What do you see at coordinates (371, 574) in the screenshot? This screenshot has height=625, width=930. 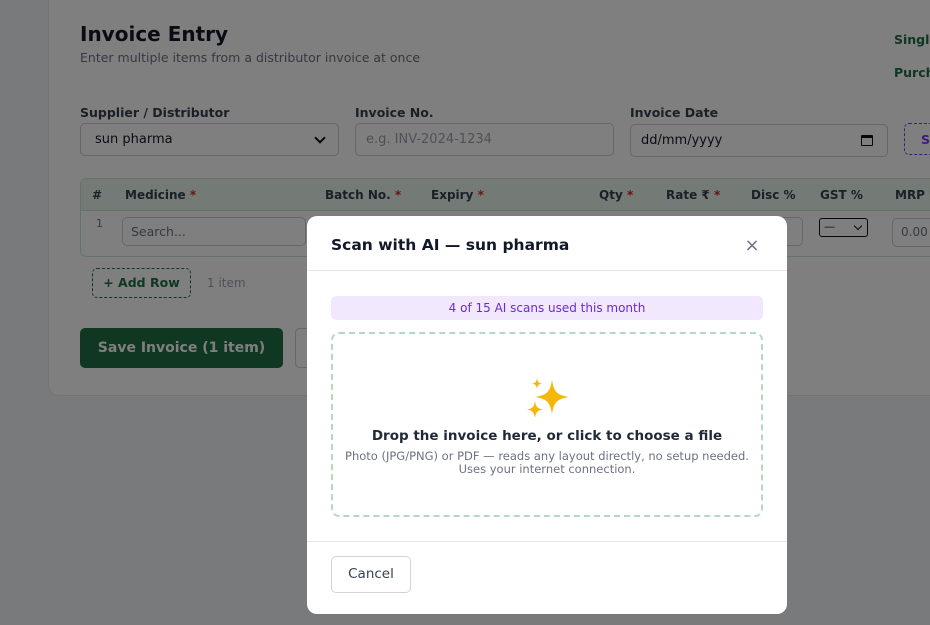 I see `cancel-button: Cancel` at bounding box center [371, 574].